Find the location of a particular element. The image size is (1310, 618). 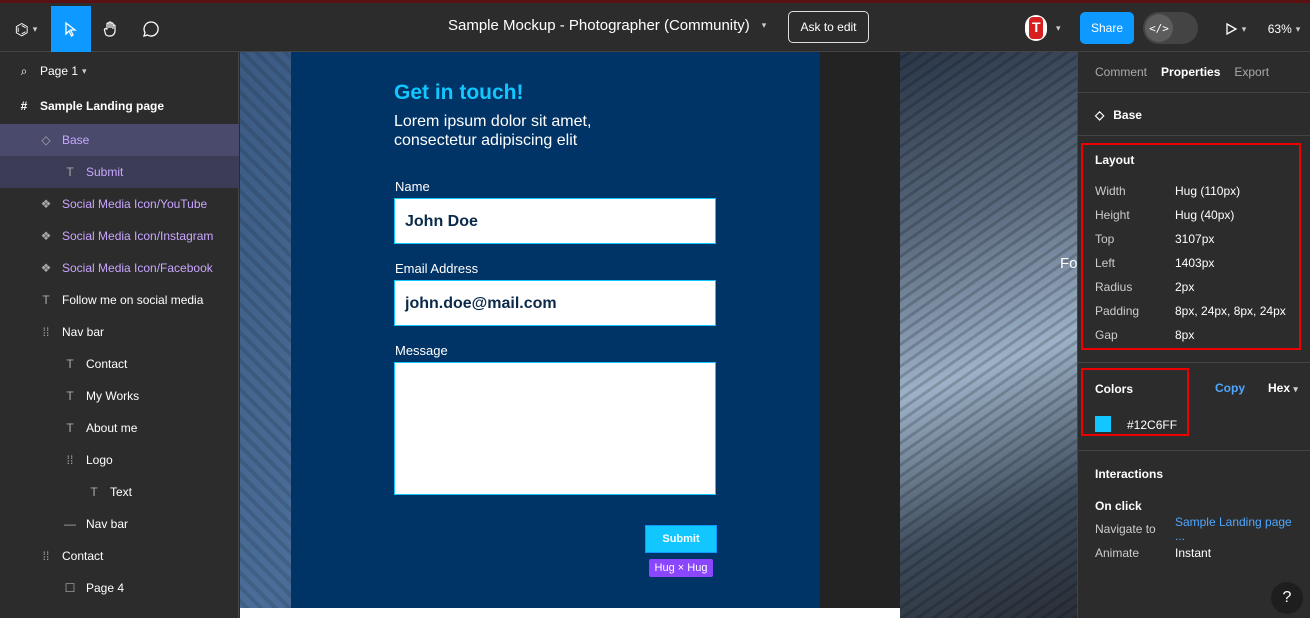

layer-item: ⁞⁞ Logo is located at coordinates (119, 460).